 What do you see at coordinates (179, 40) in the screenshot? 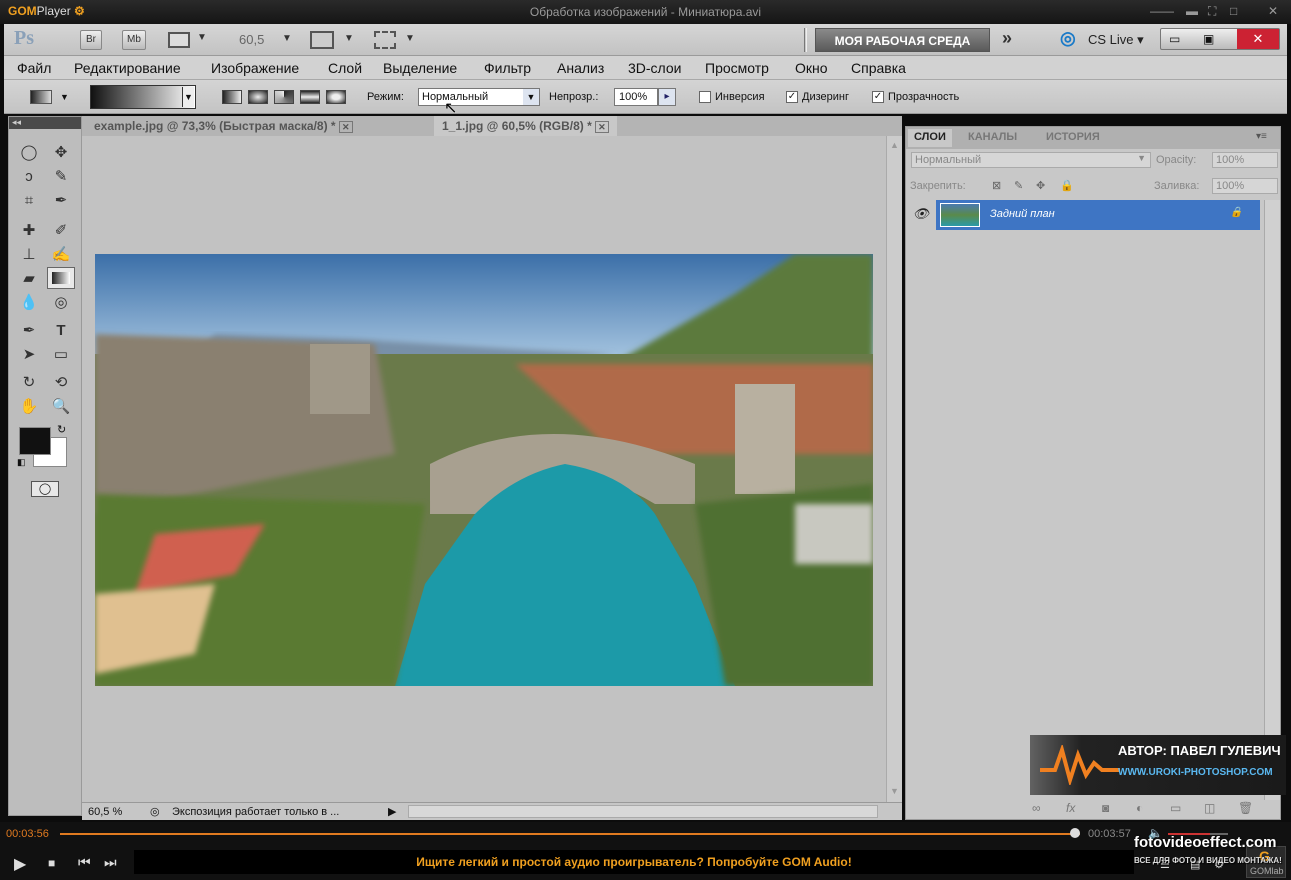
I see `extras-icon` at bounding box center [179, 40].